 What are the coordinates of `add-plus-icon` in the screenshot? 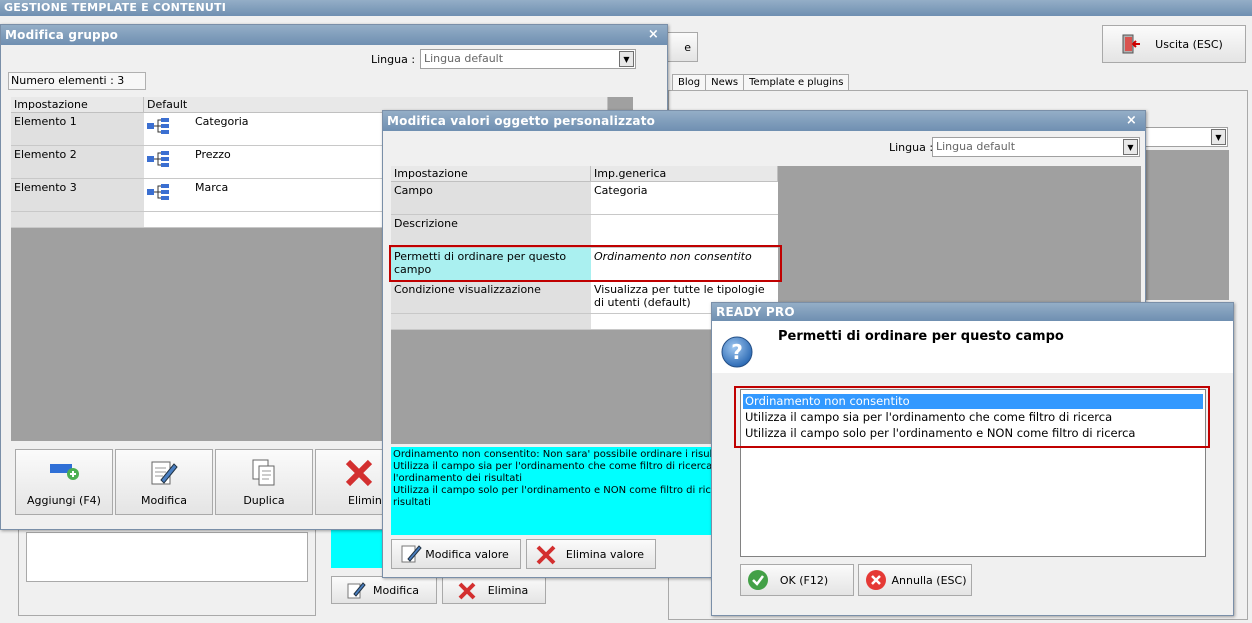 It's located at (64, 471).